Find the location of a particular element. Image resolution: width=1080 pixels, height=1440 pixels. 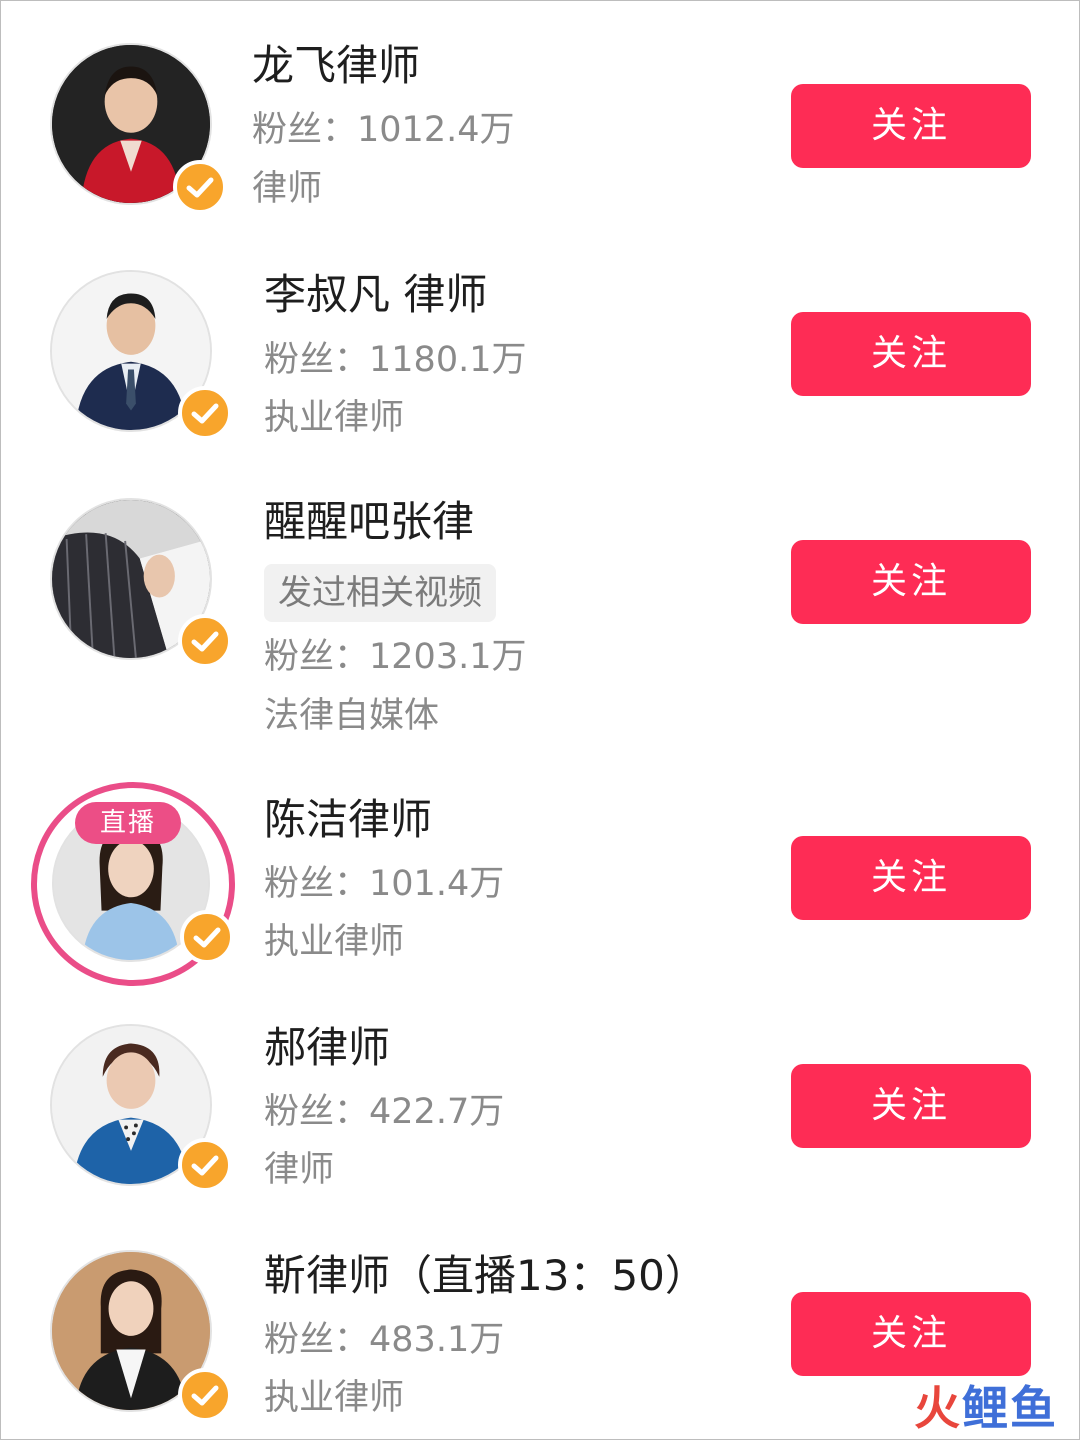

account-name: 陈洁律师 is located at coordinates (348, 820).